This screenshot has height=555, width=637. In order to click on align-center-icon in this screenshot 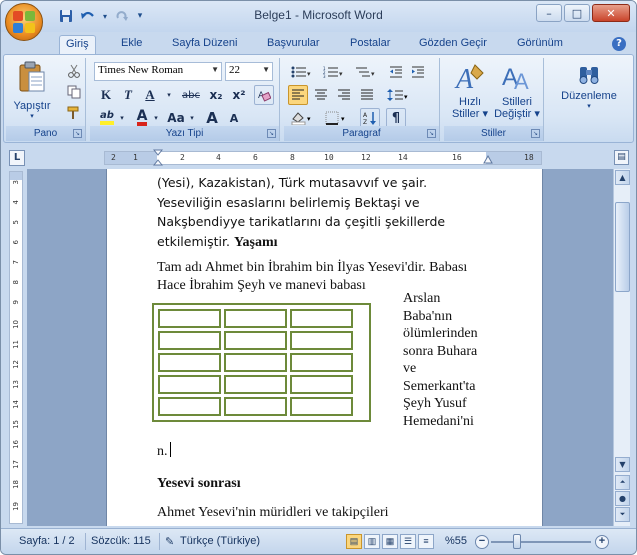, I will do `click(321, 95)`.